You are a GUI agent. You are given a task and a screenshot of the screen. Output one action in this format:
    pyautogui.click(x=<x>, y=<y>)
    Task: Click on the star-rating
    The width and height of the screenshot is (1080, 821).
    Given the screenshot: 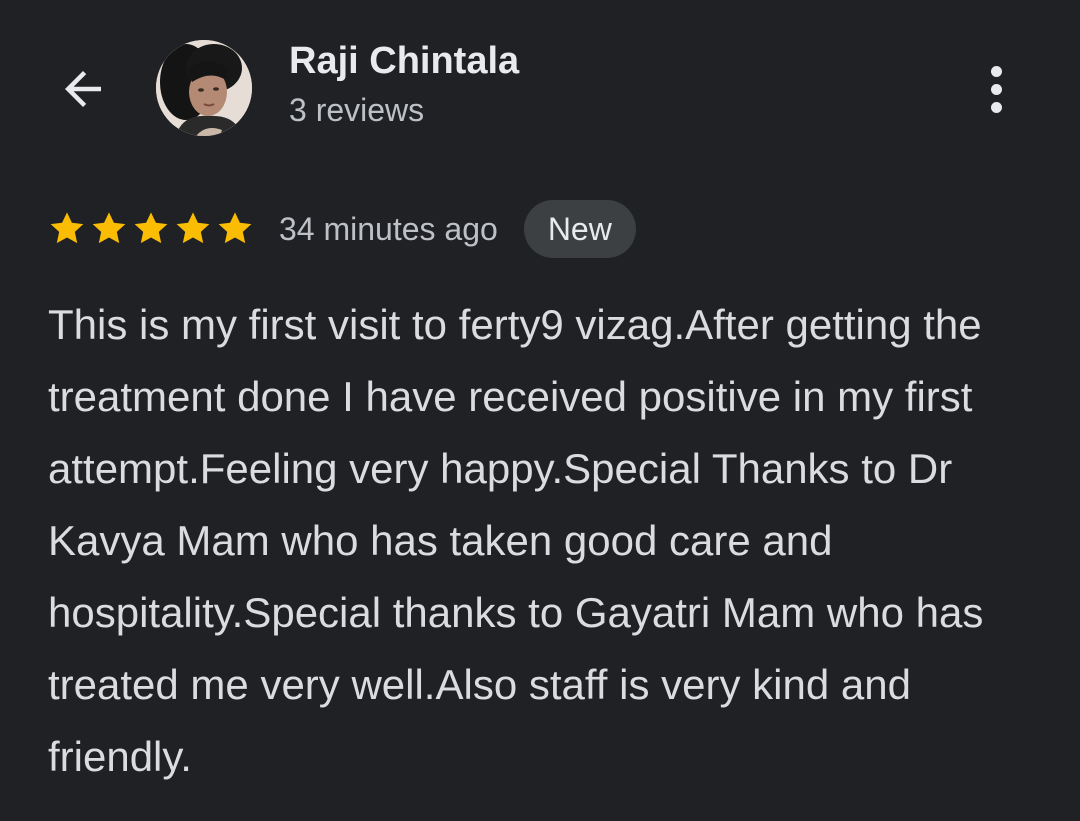 What is the action you would take?
    pyautogui.click(x=151, y=229)
    